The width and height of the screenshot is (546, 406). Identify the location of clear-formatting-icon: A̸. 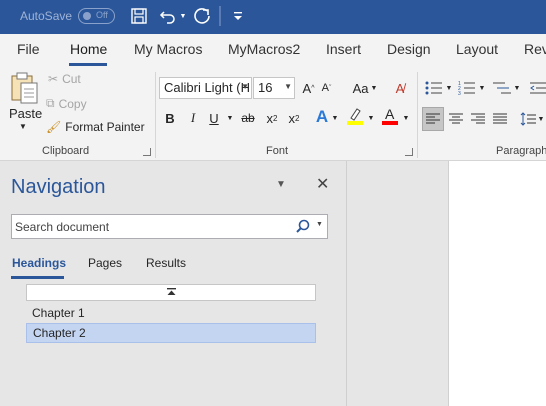
(400, 88).